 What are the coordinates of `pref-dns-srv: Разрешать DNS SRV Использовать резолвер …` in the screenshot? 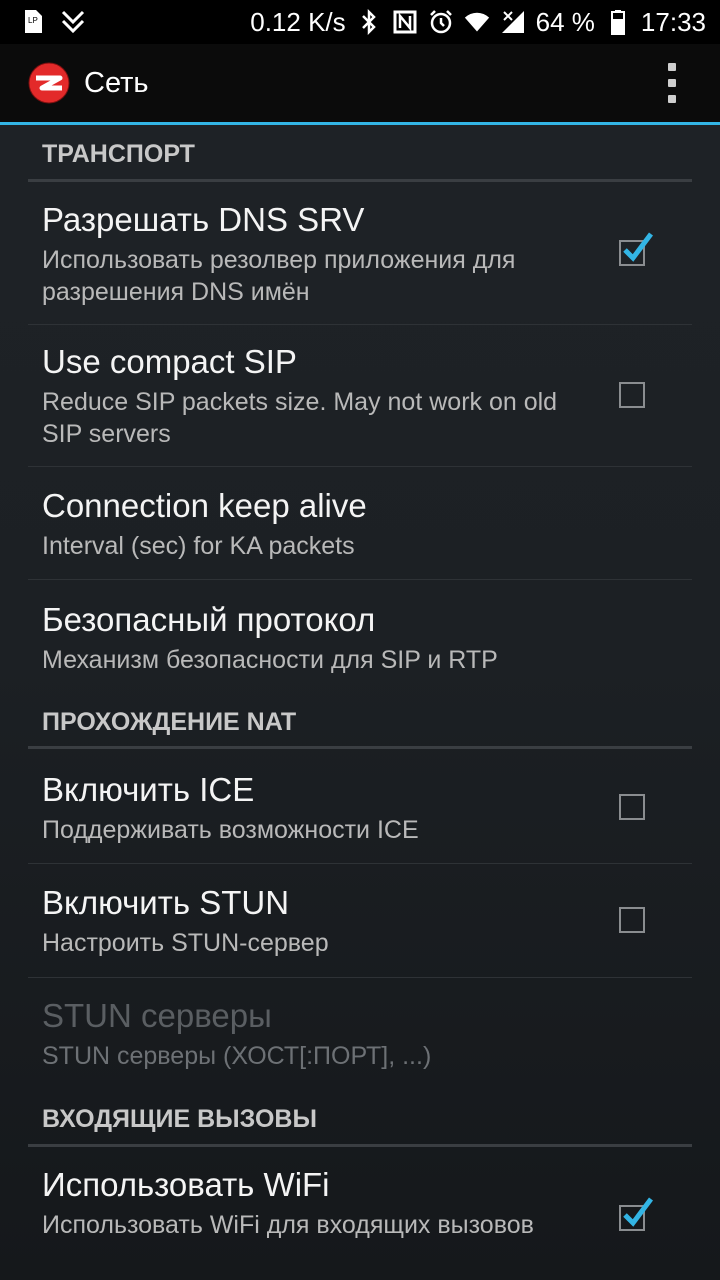 It's located at (302, 254).